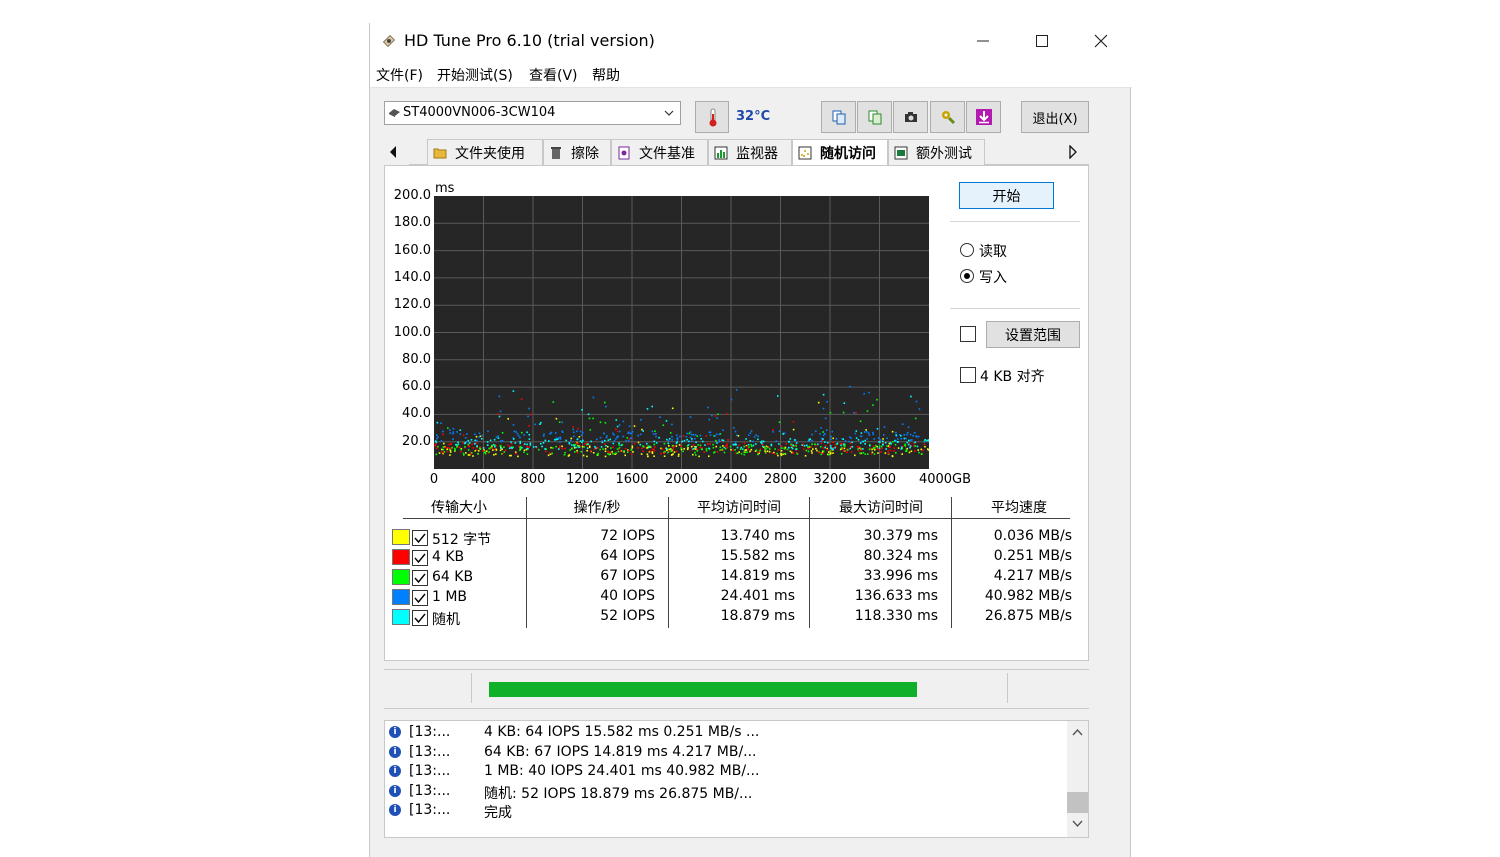  I want to click on tab-file-benchmark: 文件基准, so click(659, 152).